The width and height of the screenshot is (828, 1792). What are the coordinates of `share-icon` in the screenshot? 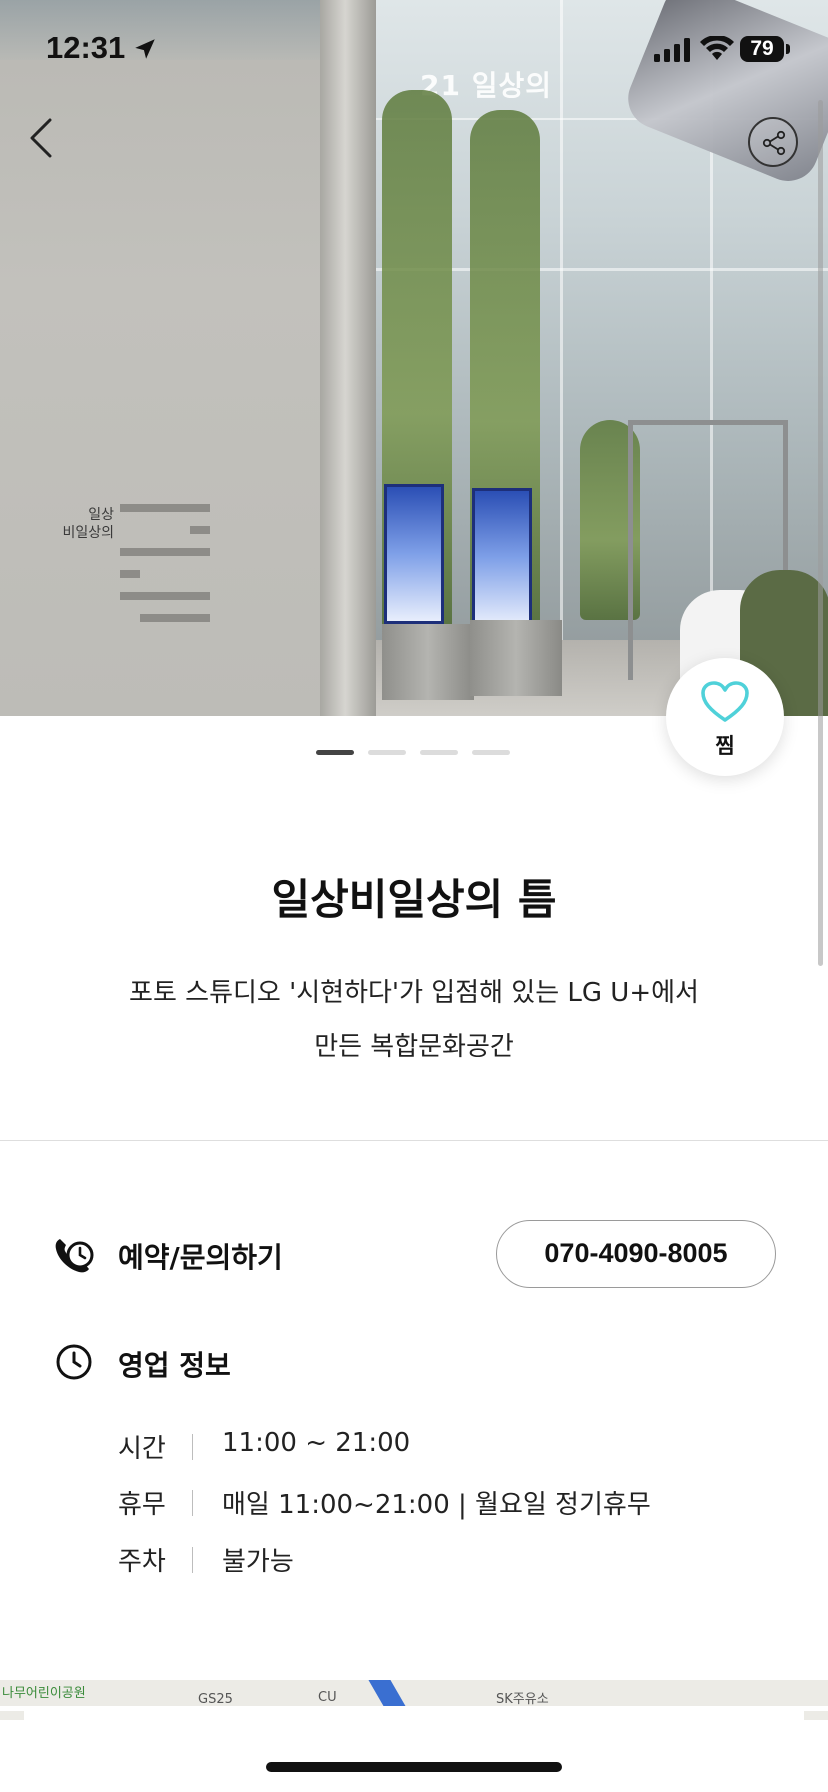 It's located at (774, 143).